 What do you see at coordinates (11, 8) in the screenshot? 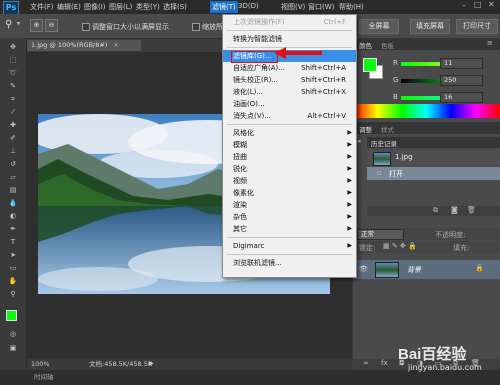
I see `photoshop-logo: Ps` at bounding box center [11, 8].